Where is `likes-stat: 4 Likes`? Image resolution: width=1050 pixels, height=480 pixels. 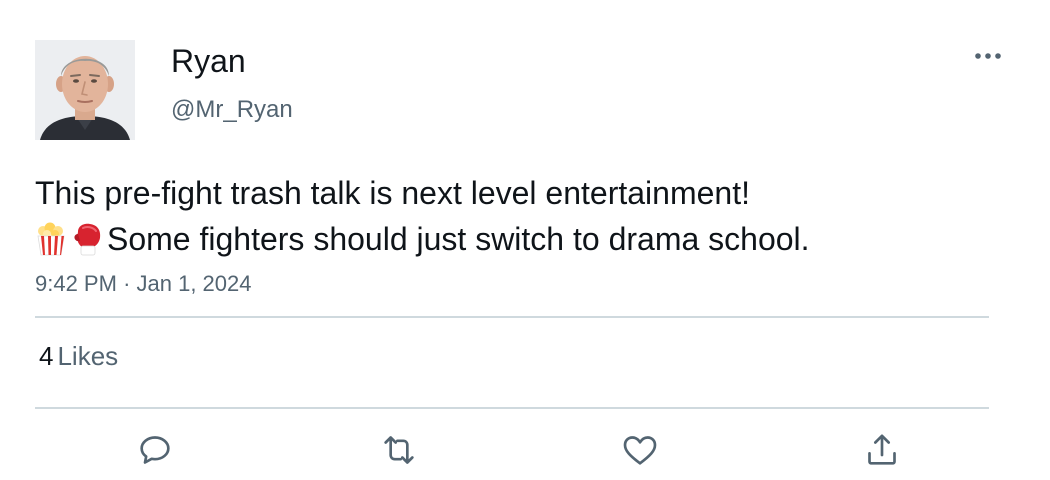
likes-stat: 4 Likes is located at coordinates (78, 356).